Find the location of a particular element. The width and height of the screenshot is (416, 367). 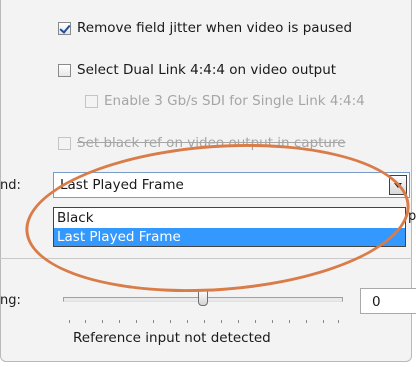

chevron-down-icon is located at coordinates (398, 185).